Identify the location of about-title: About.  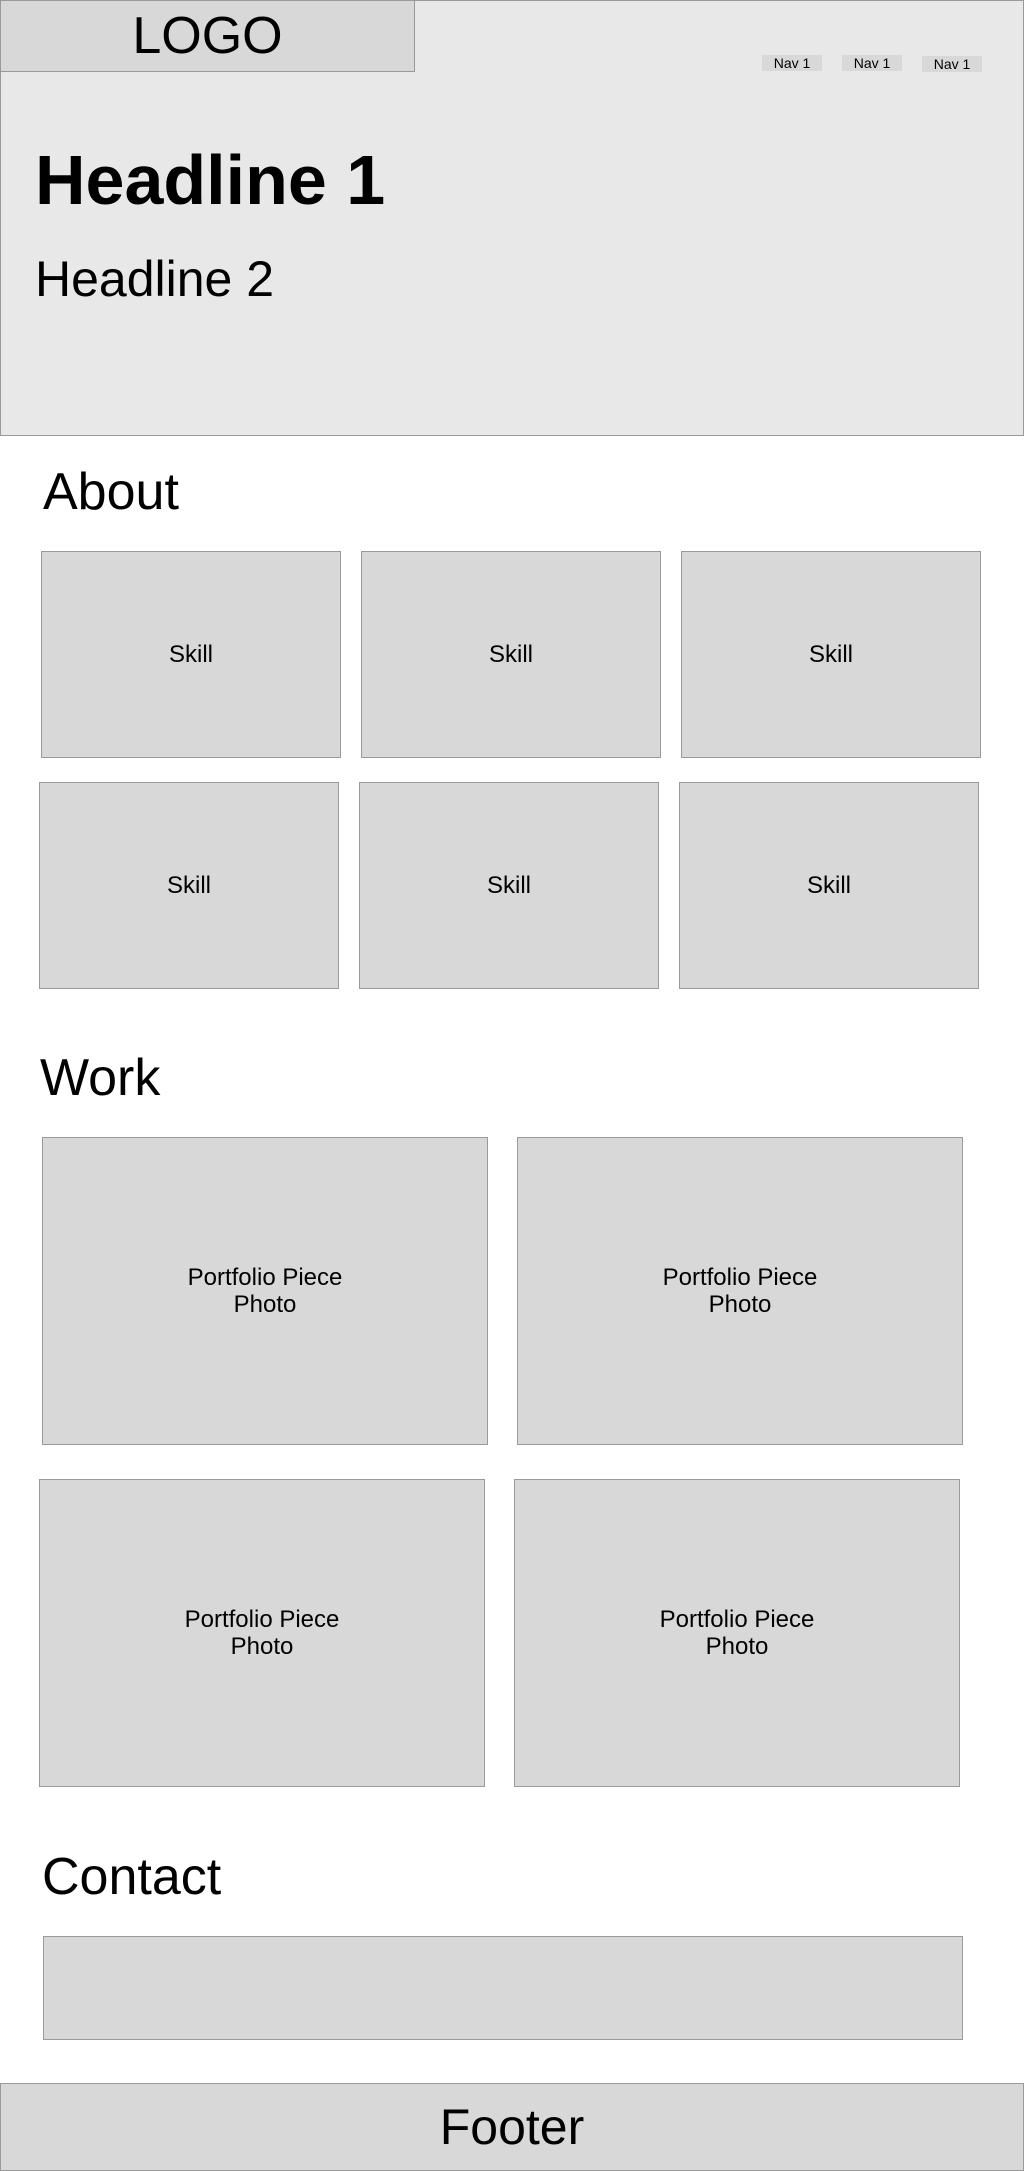
(111, 492).